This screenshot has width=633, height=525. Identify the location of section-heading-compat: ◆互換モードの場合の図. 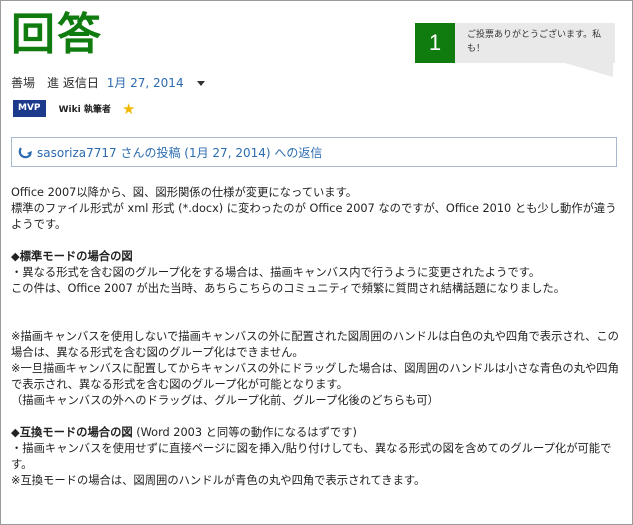
(72, 432).